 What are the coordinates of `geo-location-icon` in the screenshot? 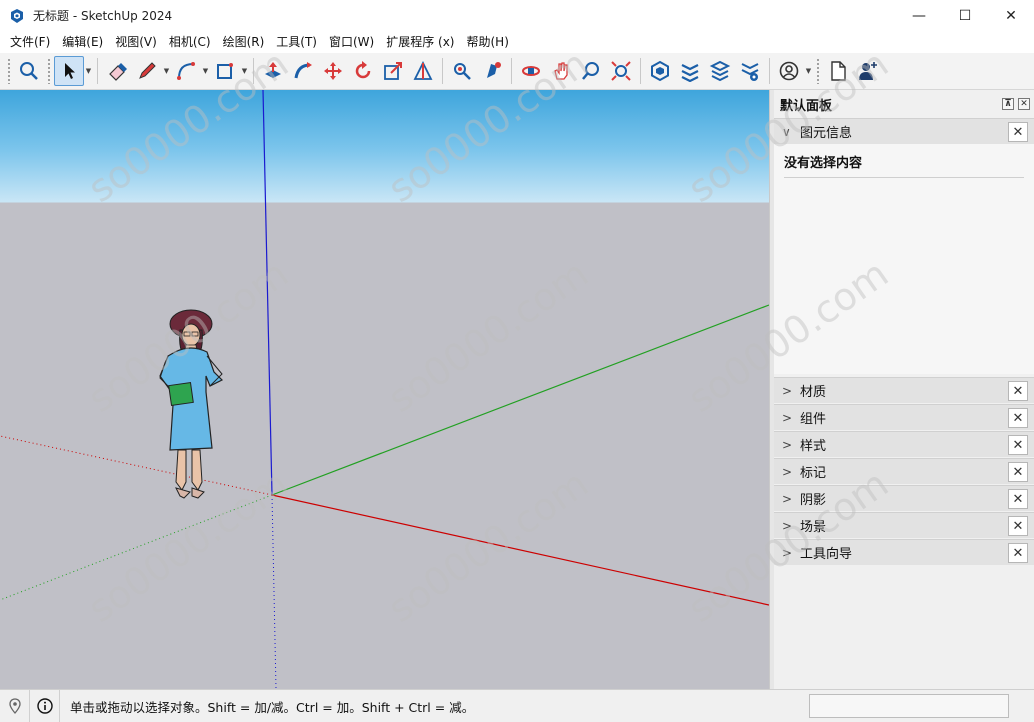 It's located at (15, 705).